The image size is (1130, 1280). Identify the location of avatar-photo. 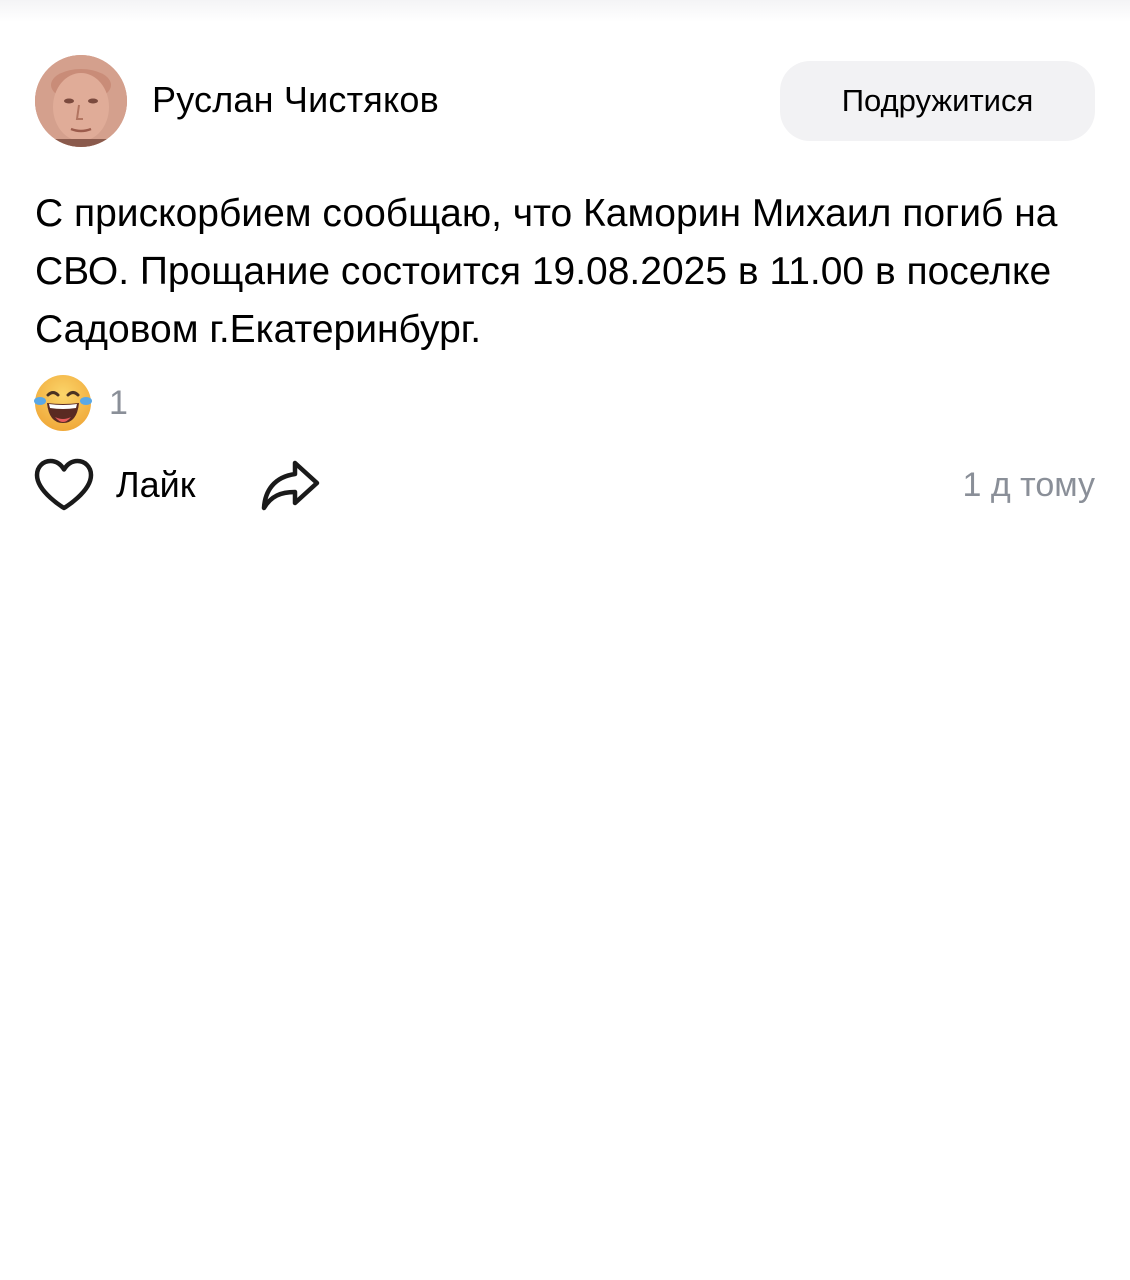
(81, 101).